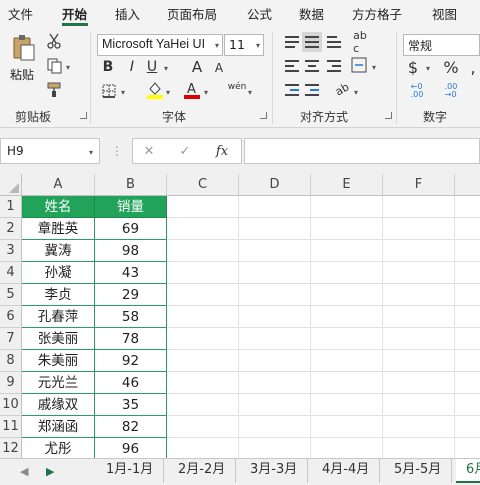 This screenshot has width=480, height=485. Describe the element at coordinates (418, 471) in the screenshot. I see `sheet-tab: 5月-5月` at that location.